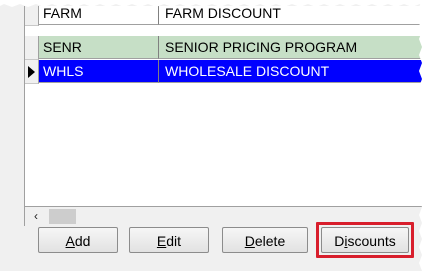 Image resolution: width=428 pixels, height=271 pixels. What do you see at coordinates (36, 216) in the screenshot?
I see `scroll-left-arrow-icon: ‹` at bounding box center [36, 216].